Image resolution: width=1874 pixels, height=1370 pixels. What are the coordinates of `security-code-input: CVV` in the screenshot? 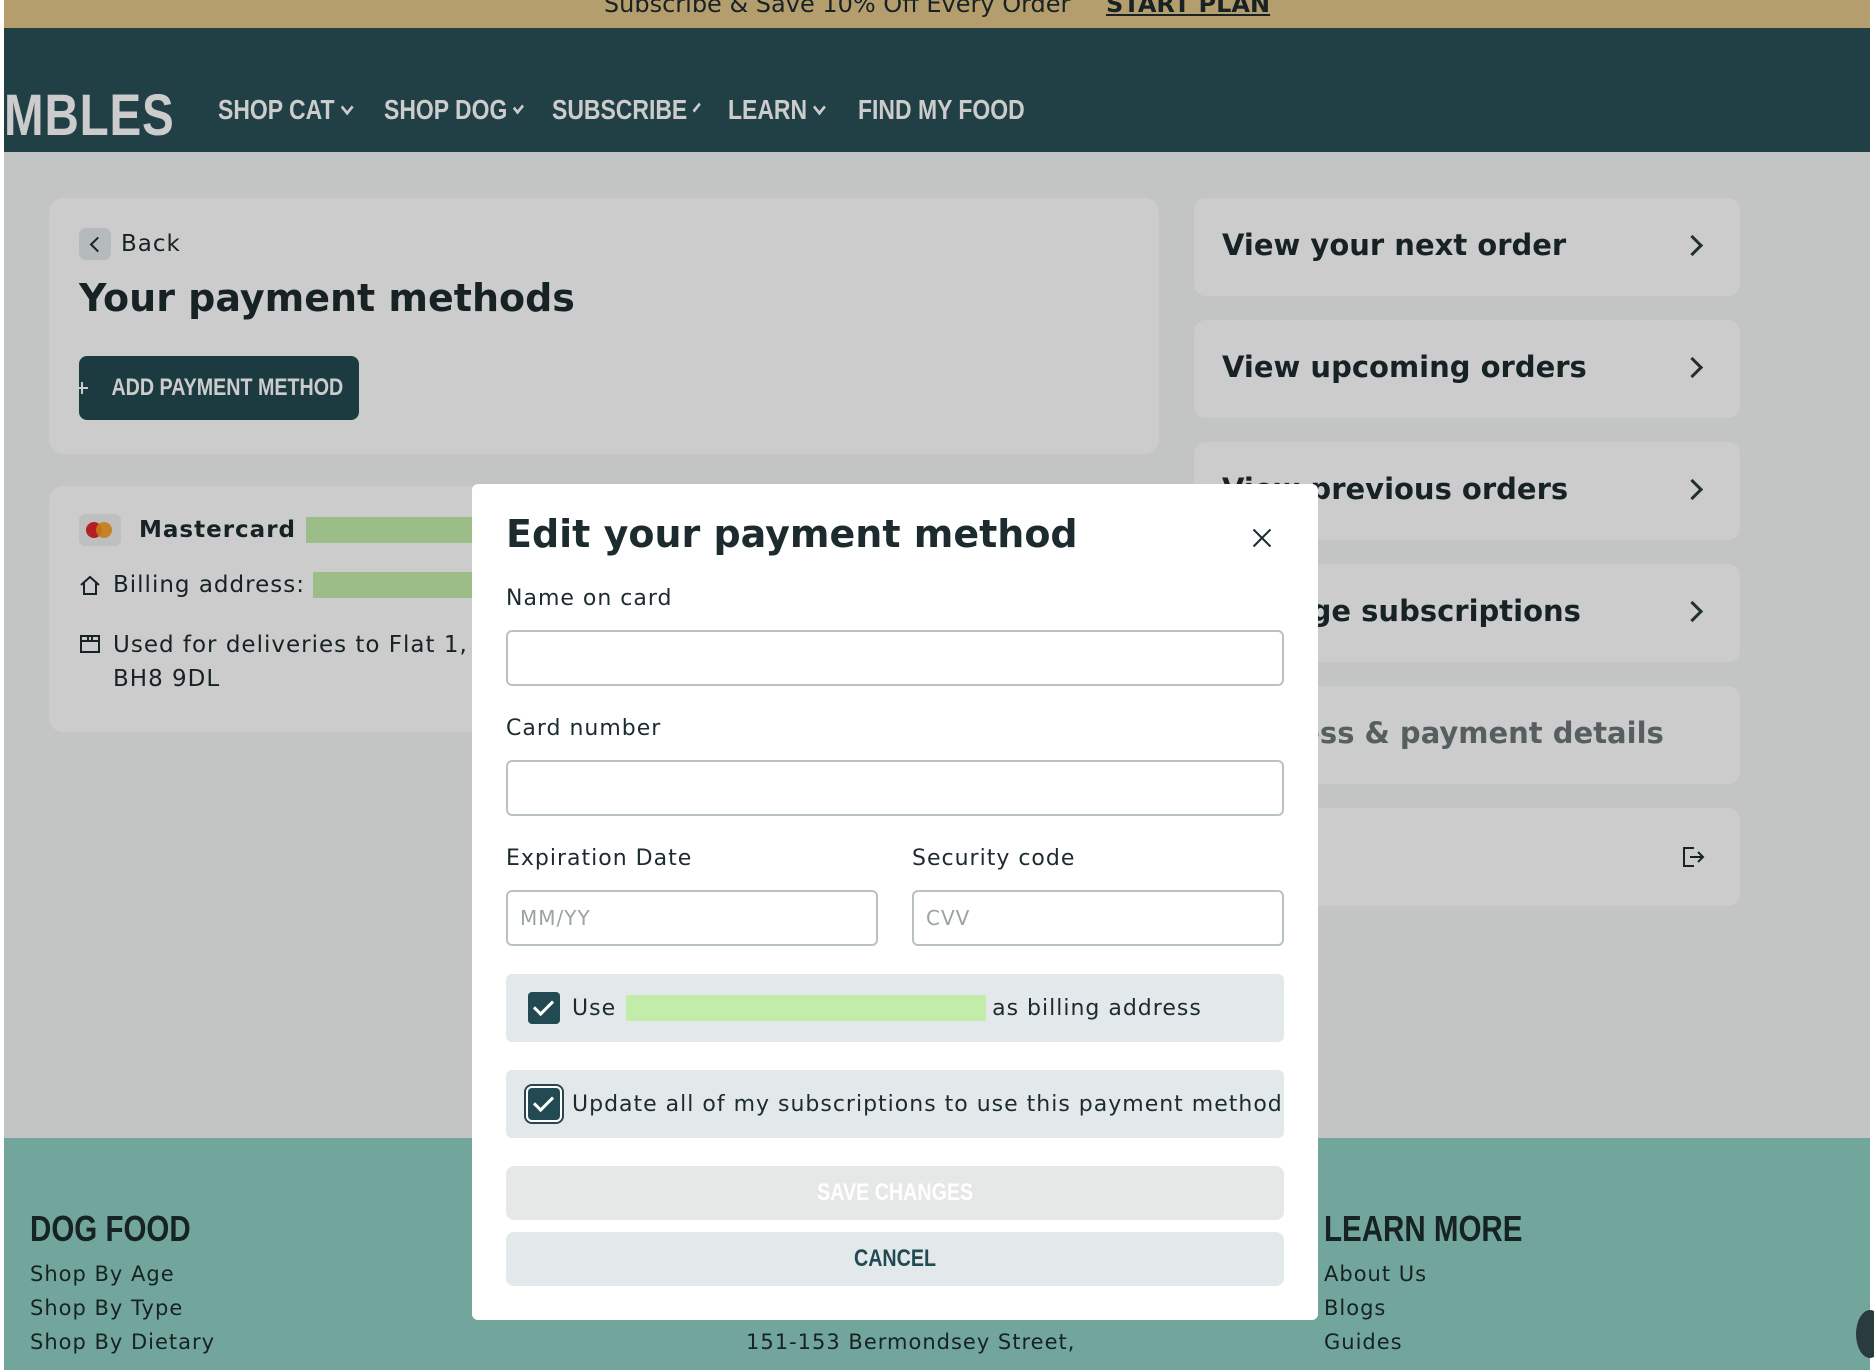 It's located at (1098, 918).